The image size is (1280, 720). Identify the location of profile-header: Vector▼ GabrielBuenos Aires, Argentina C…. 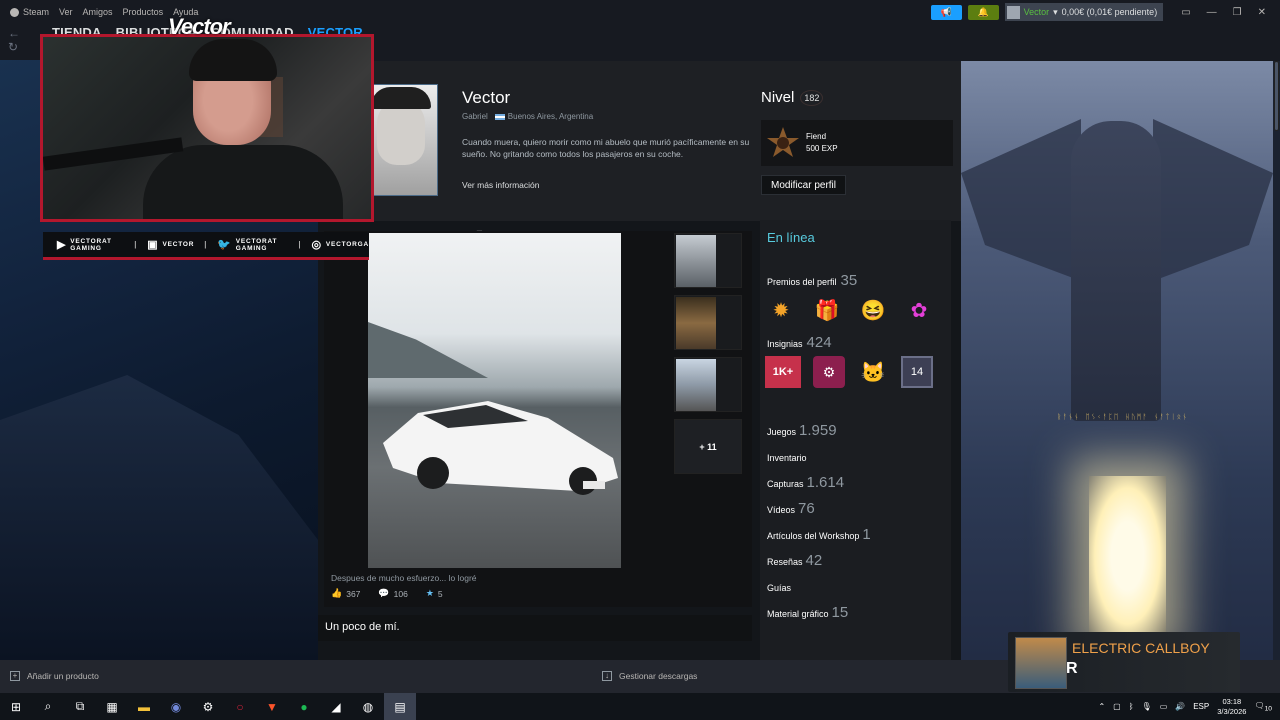
(639, 149).